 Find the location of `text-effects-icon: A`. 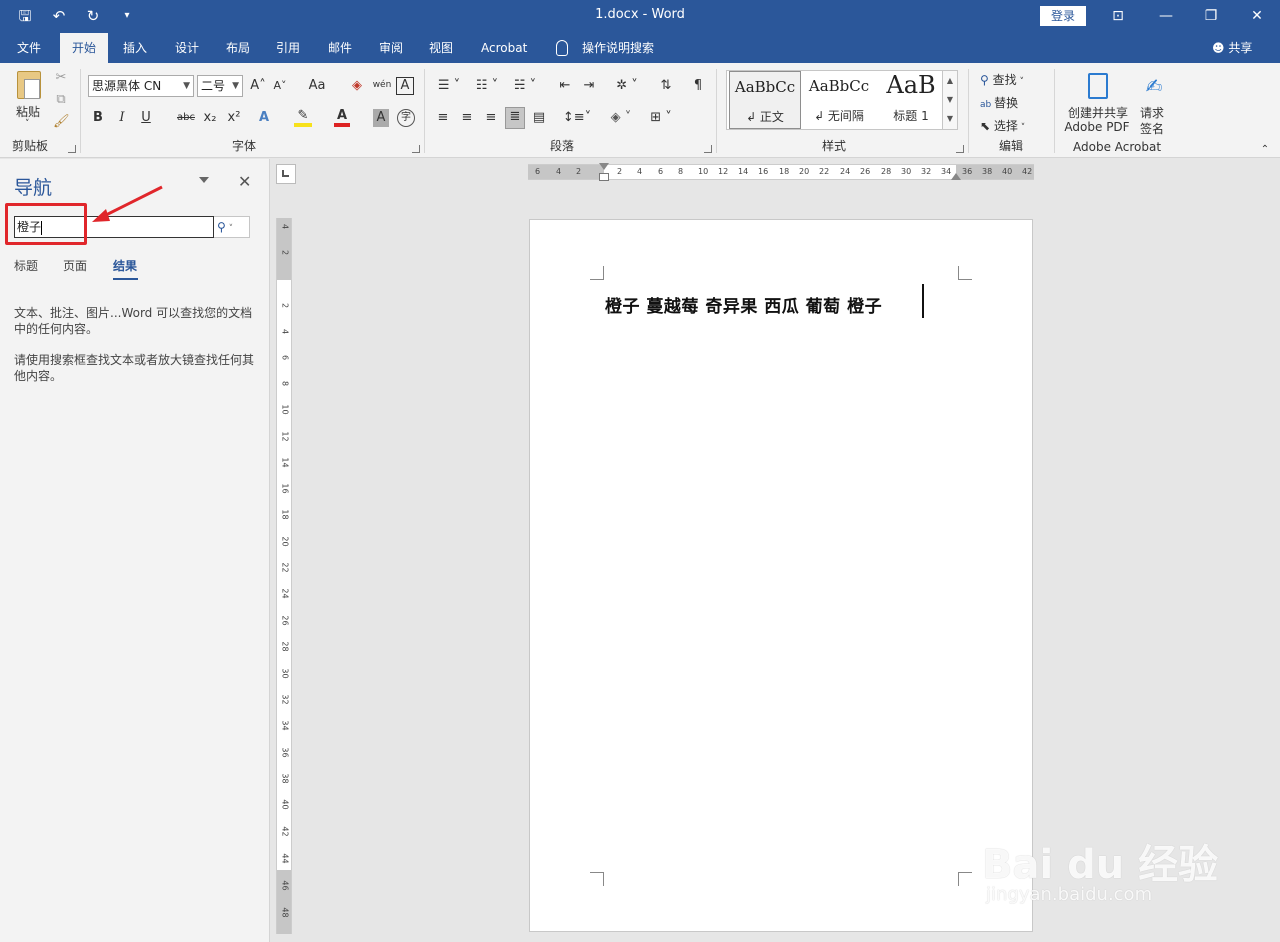

text-effects-icon: A is located at coordinates (264, 118).